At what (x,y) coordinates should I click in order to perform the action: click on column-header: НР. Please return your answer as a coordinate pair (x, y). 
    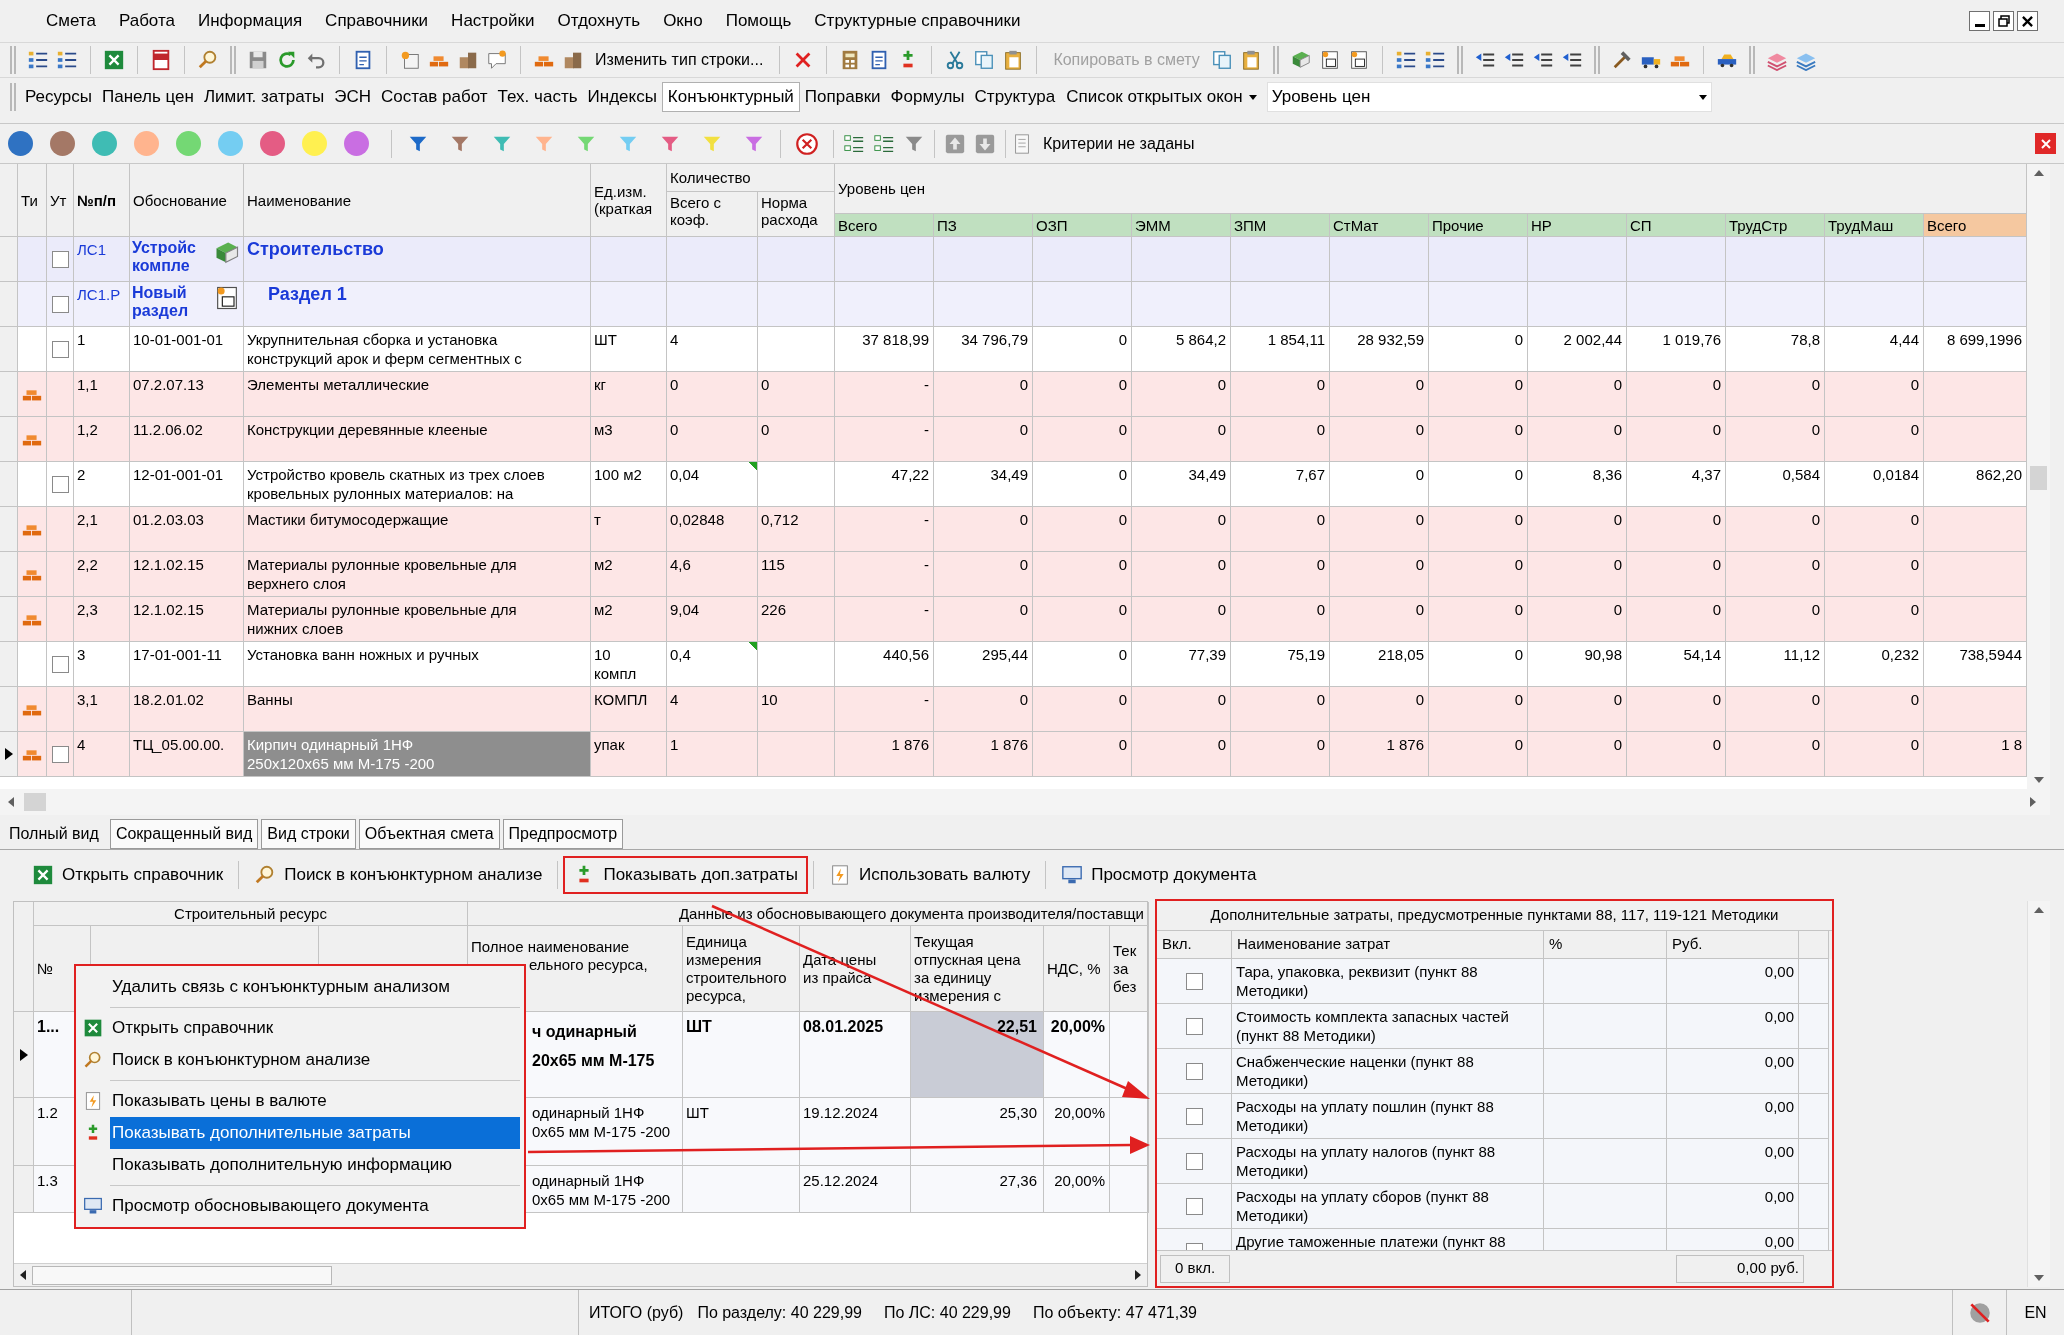
    Looking at the image, I should click on (1577, 225).